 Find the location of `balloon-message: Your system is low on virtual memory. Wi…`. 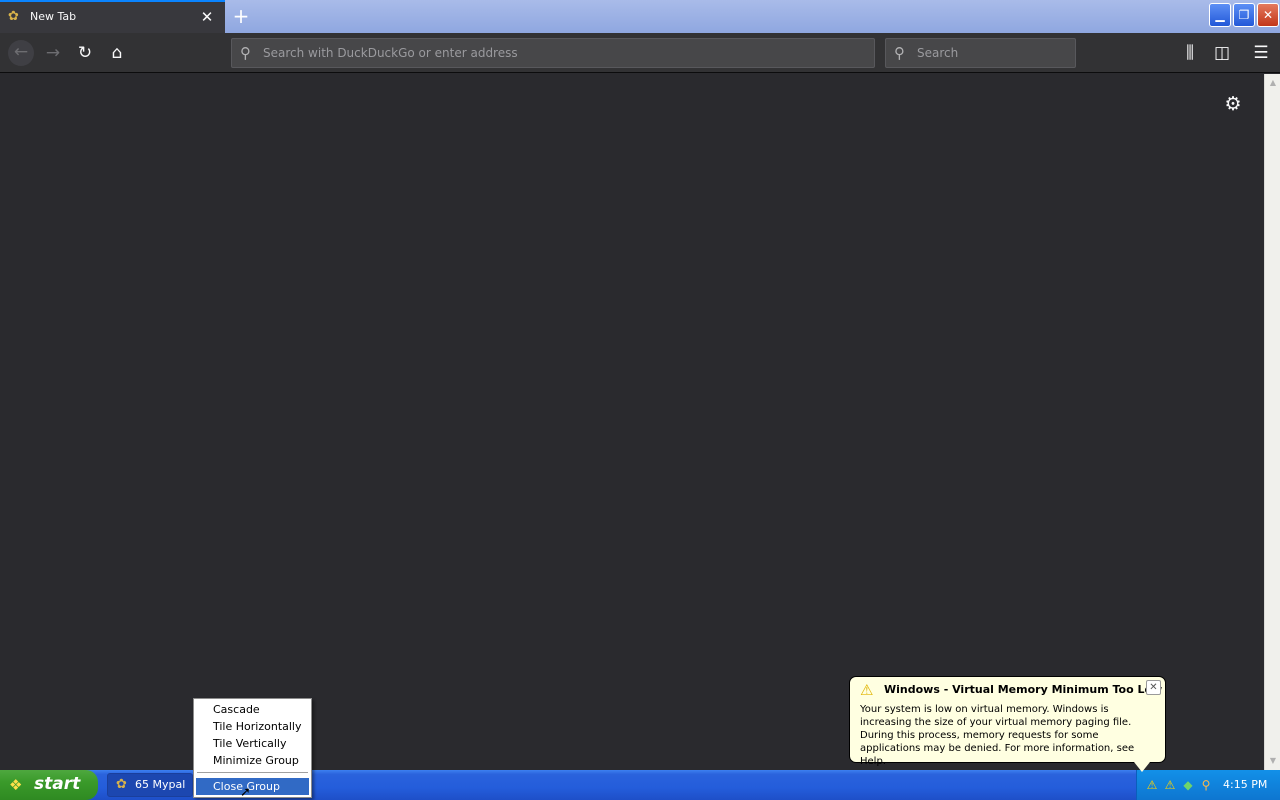

balloon-message: Your system is low on virtual memory. Wi… is located at coordinates (997, 735).